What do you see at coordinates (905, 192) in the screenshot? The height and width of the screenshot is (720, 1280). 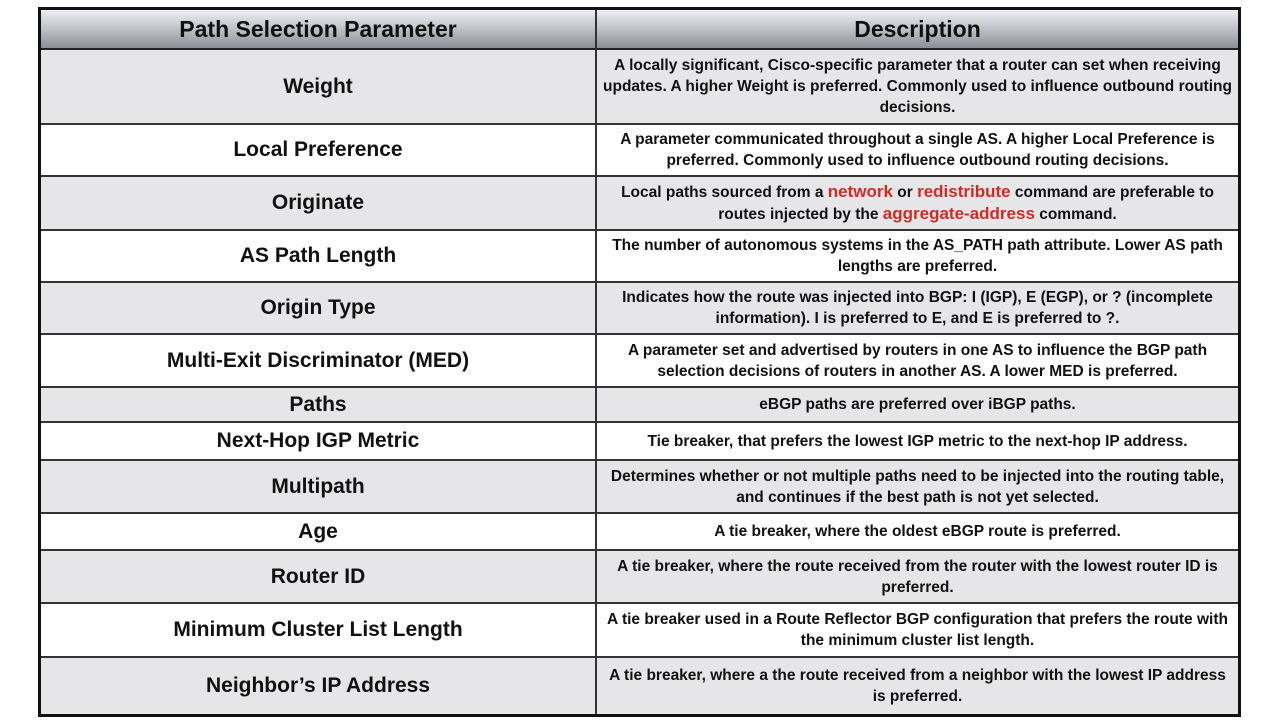 I see `desc-text: or` at bounding box center [905, 192].